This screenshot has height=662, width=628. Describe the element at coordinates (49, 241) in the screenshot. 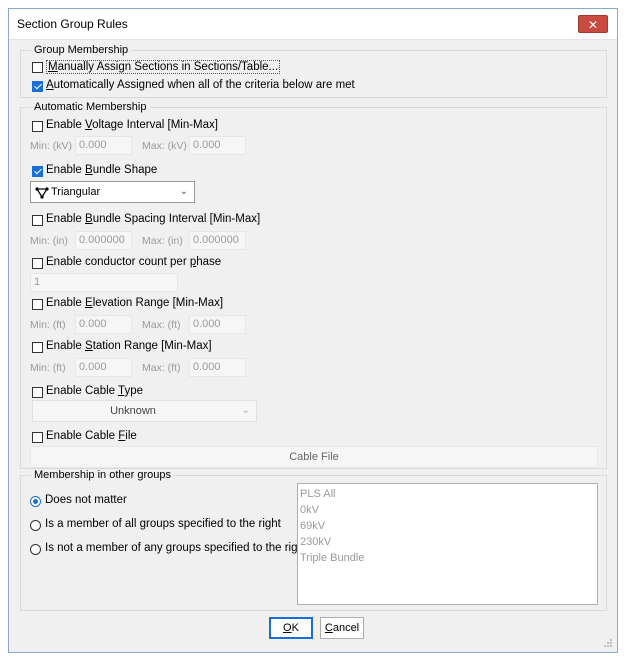

I see `bundle-spacing-min-label: Min: (in)` at that location.